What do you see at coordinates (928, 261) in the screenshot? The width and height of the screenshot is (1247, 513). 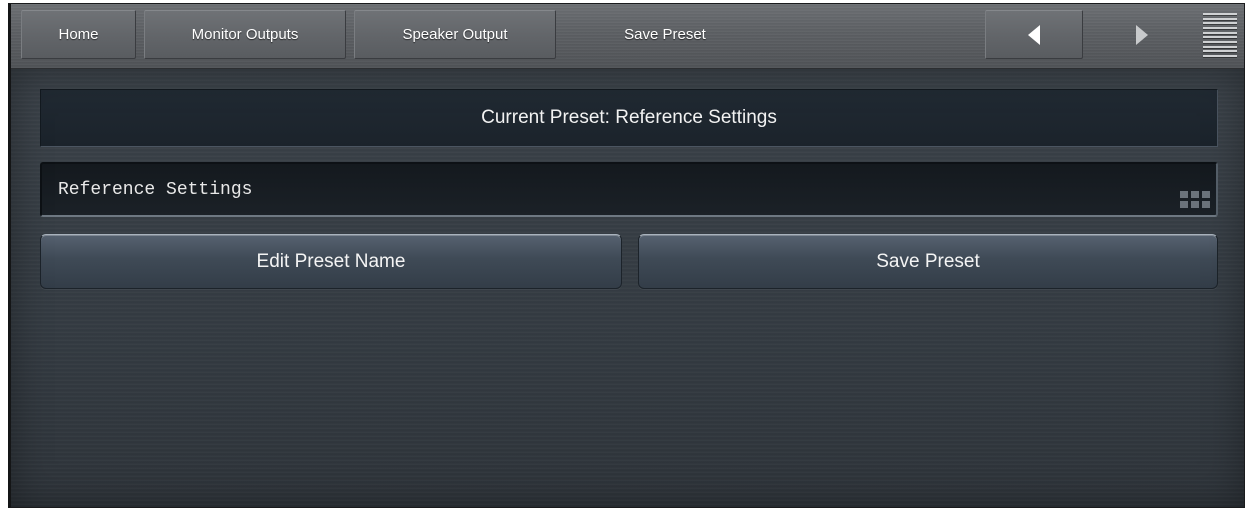 I see `save-preset-button: Save Preset` at bounding box center [928, 261].